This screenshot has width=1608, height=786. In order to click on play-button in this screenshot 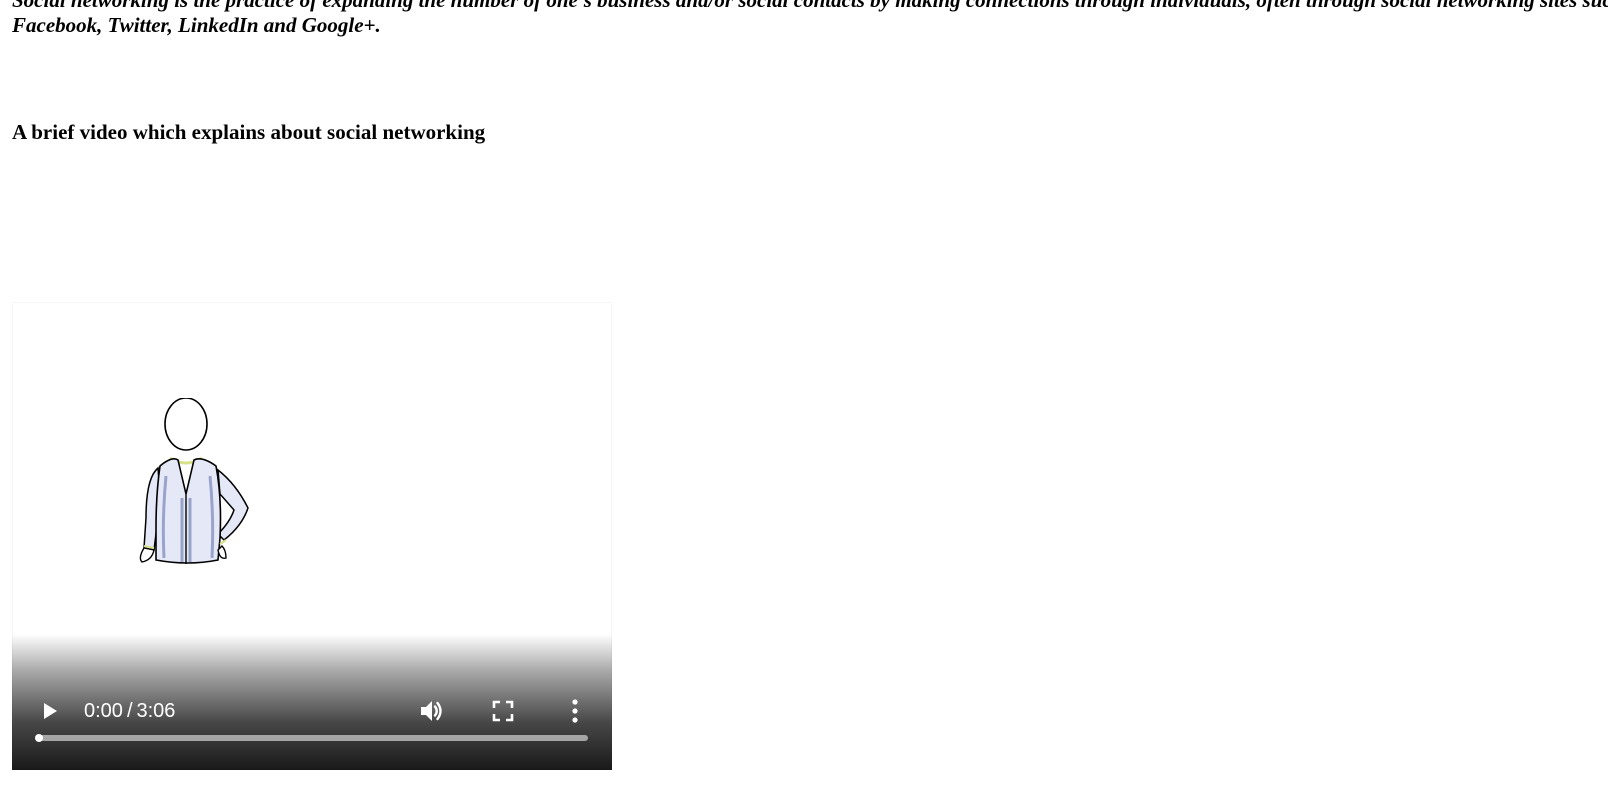, I will do `click(49, 711)`.